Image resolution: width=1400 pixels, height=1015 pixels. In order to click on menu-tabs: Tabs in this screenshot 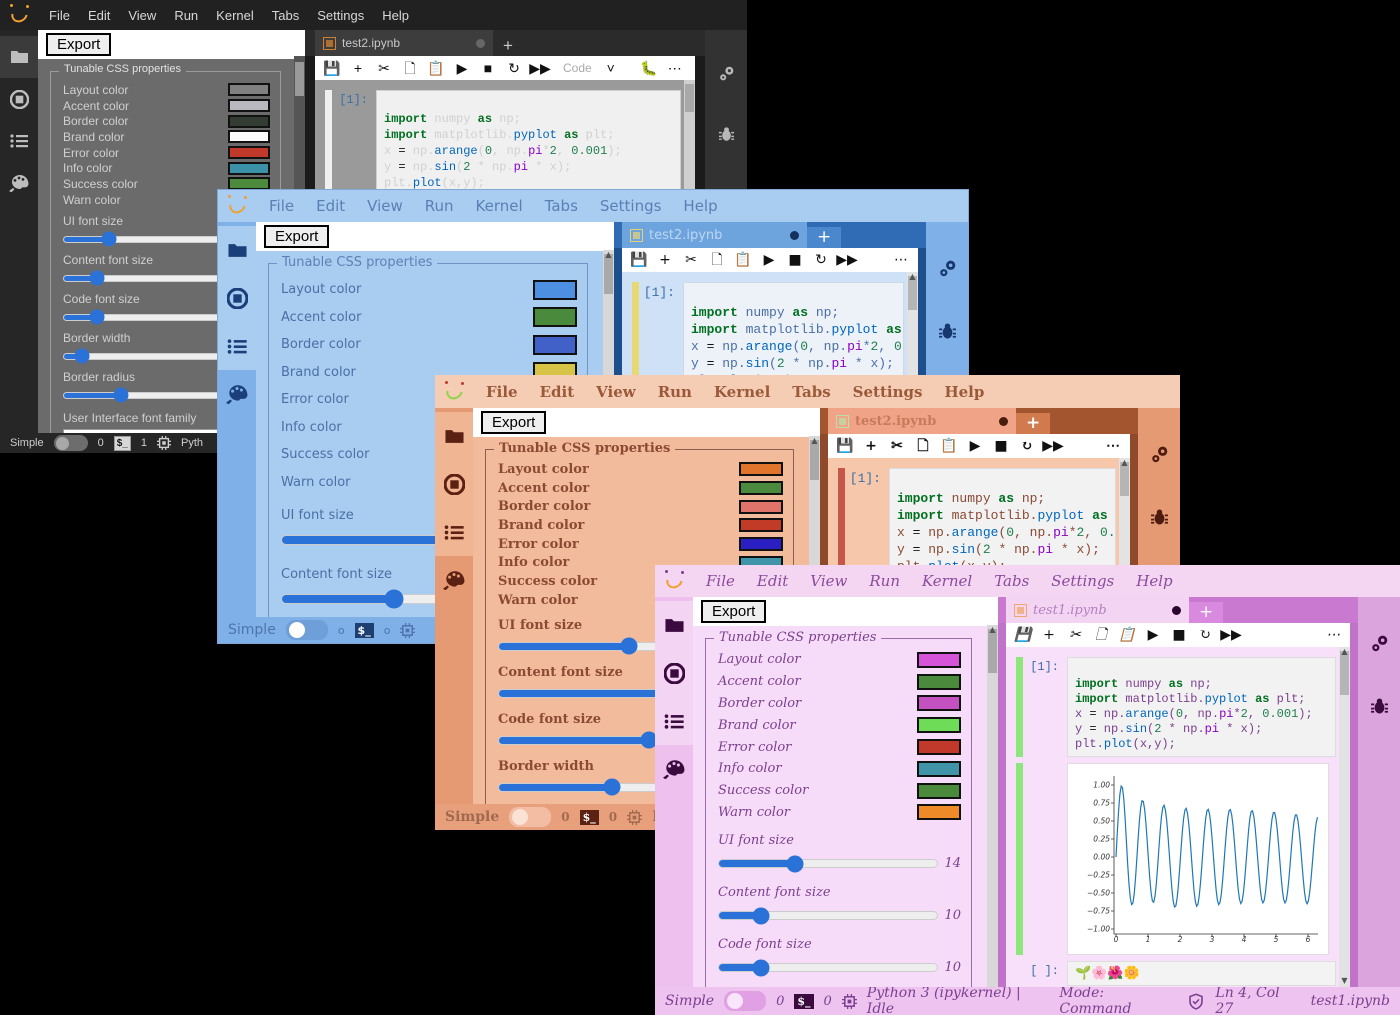, I will do `click(1011, 581)`.